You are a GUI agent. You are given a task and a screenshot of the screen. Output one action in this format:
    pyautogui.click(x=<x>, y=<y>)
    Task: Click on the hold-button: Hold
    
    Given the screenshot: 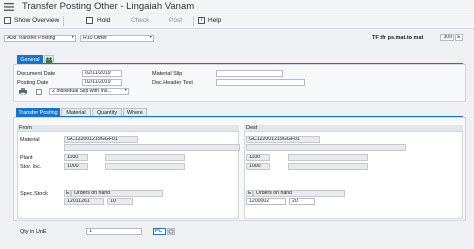 What is the action you would take?
    pyautogui.click(x=103, y=20)
    